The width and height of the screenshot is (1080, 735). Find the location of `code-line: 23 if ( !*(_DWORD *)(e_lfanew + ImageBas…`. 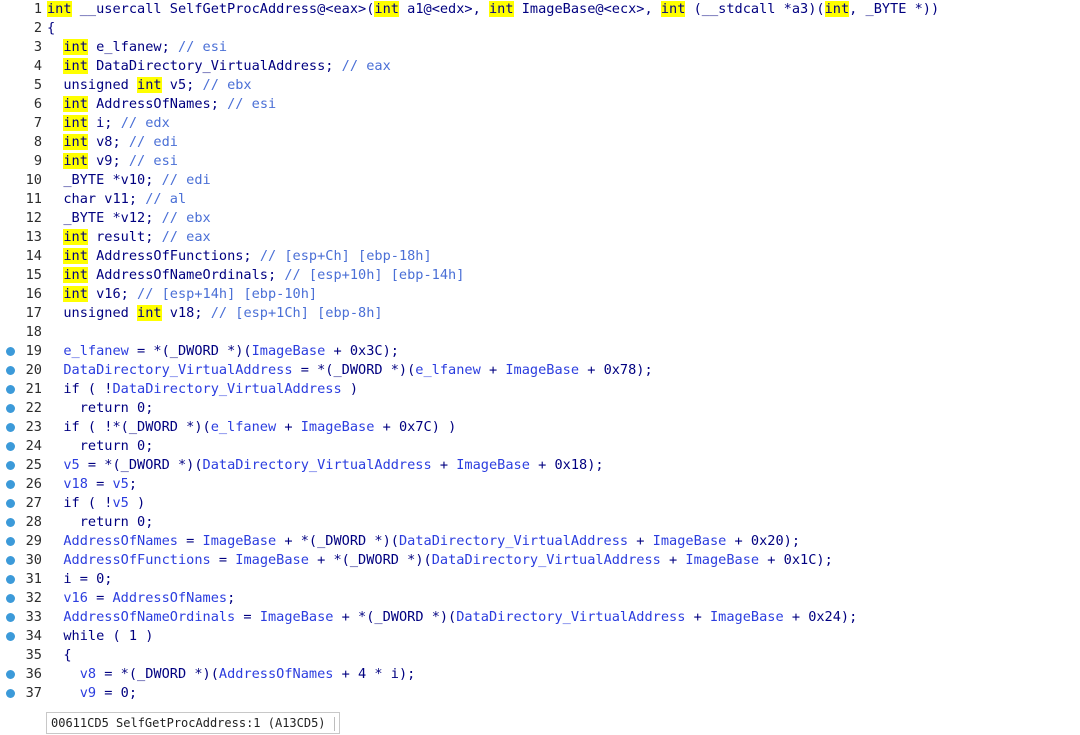

code-line: 23 if ( !*(_DWORD *)(e_lfanew + ImageBas… is located at coordinates (540, 427).